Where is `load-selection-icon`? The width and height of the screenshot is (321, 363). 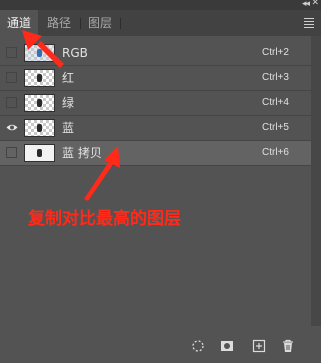 load-selection-icon is located at coordinates (198, 345).